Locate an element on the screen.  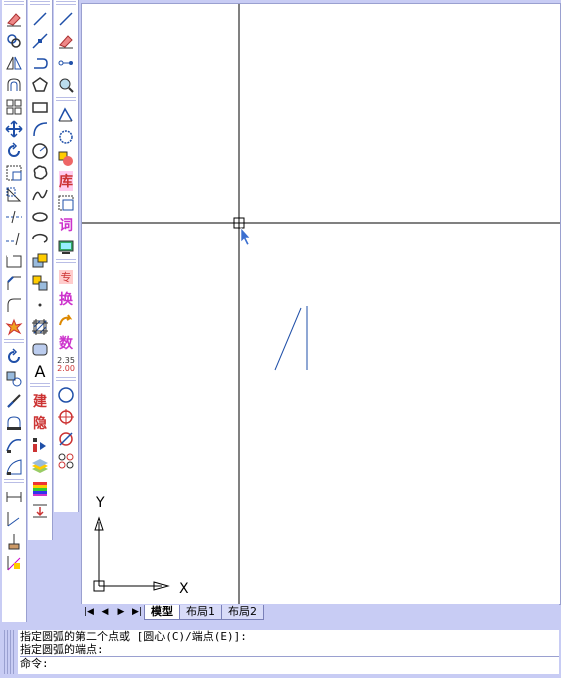
polyline-icon is located at coordinates (40, 63).